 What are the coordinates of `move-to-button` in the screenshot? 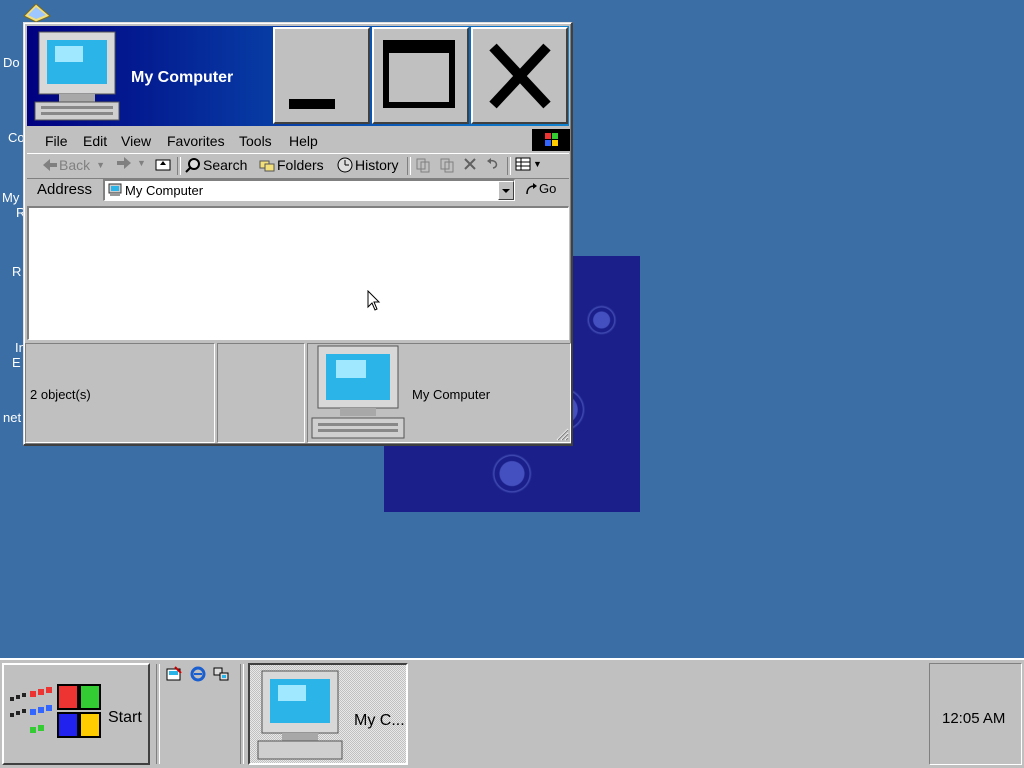 It's located at (423, 165).